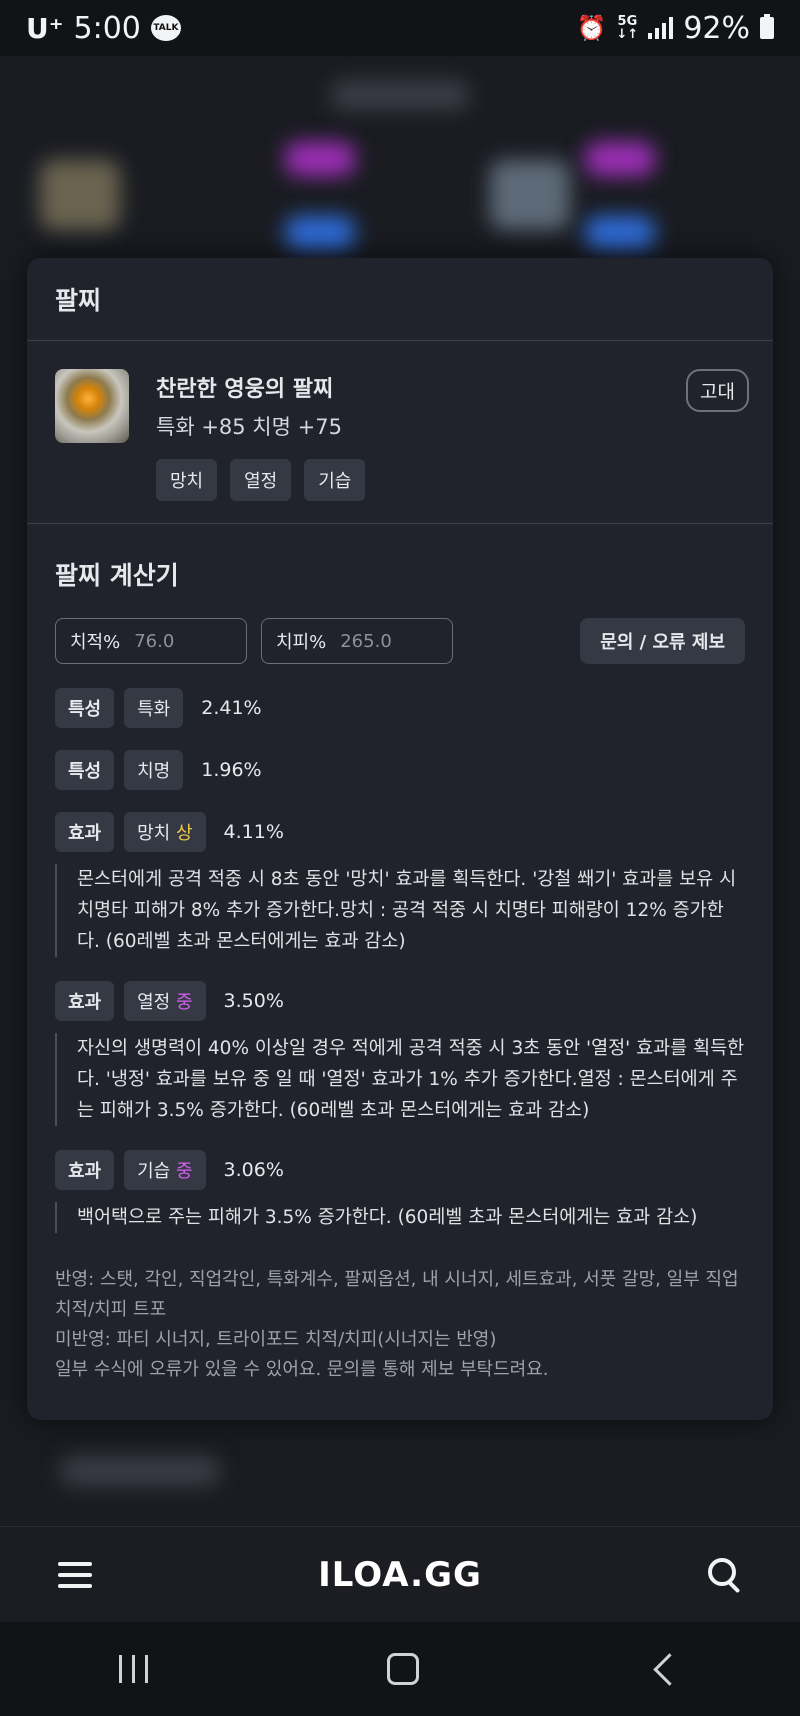 The height and width of the screenshot is (1716, 800). Describe the element at coordinates (767, 26) in the screenshot. I see `battery-icon` at that location.